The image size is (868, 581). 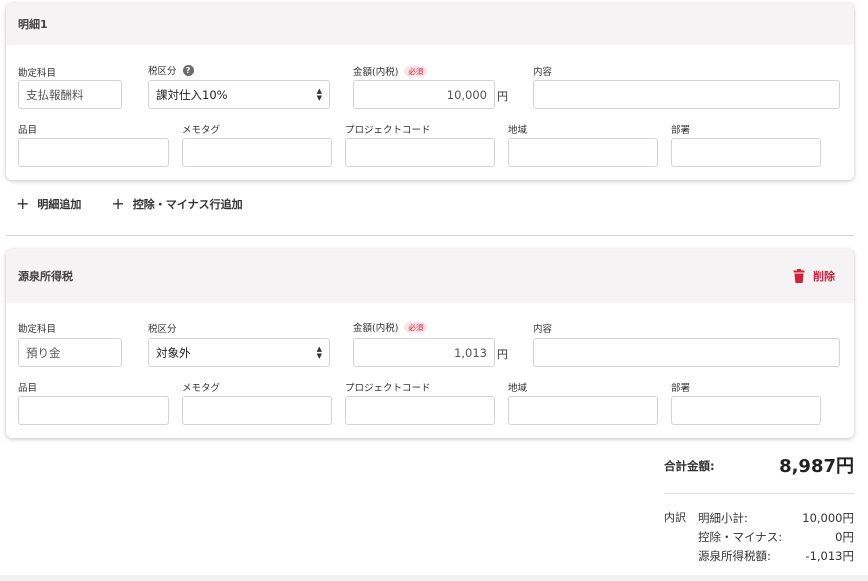 I want to click on breakdown-row: 源泉所得税額: -1,013円, so click(x=776, y=556).